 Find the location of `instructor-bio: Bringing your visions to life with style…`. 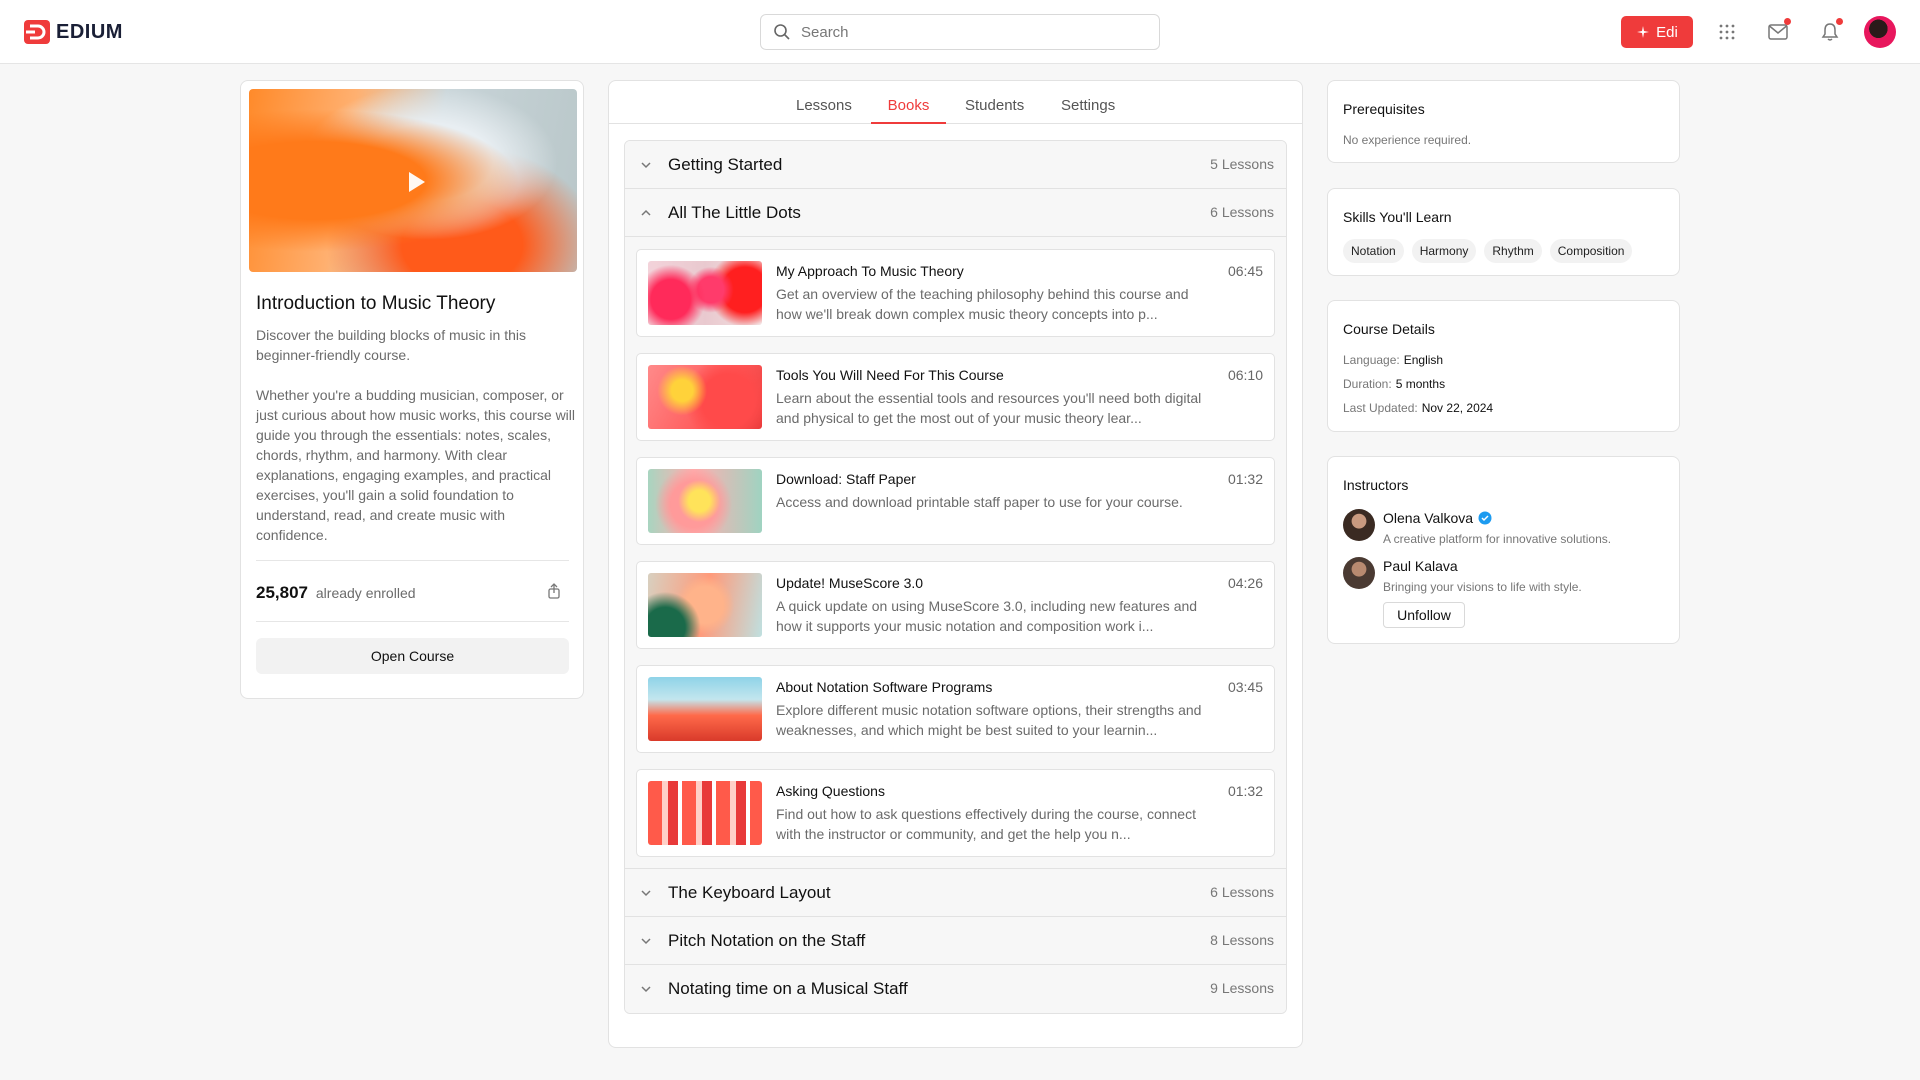

instructor-bio: Bringing your visions to life with style… is located at coordinates (1482, 587).